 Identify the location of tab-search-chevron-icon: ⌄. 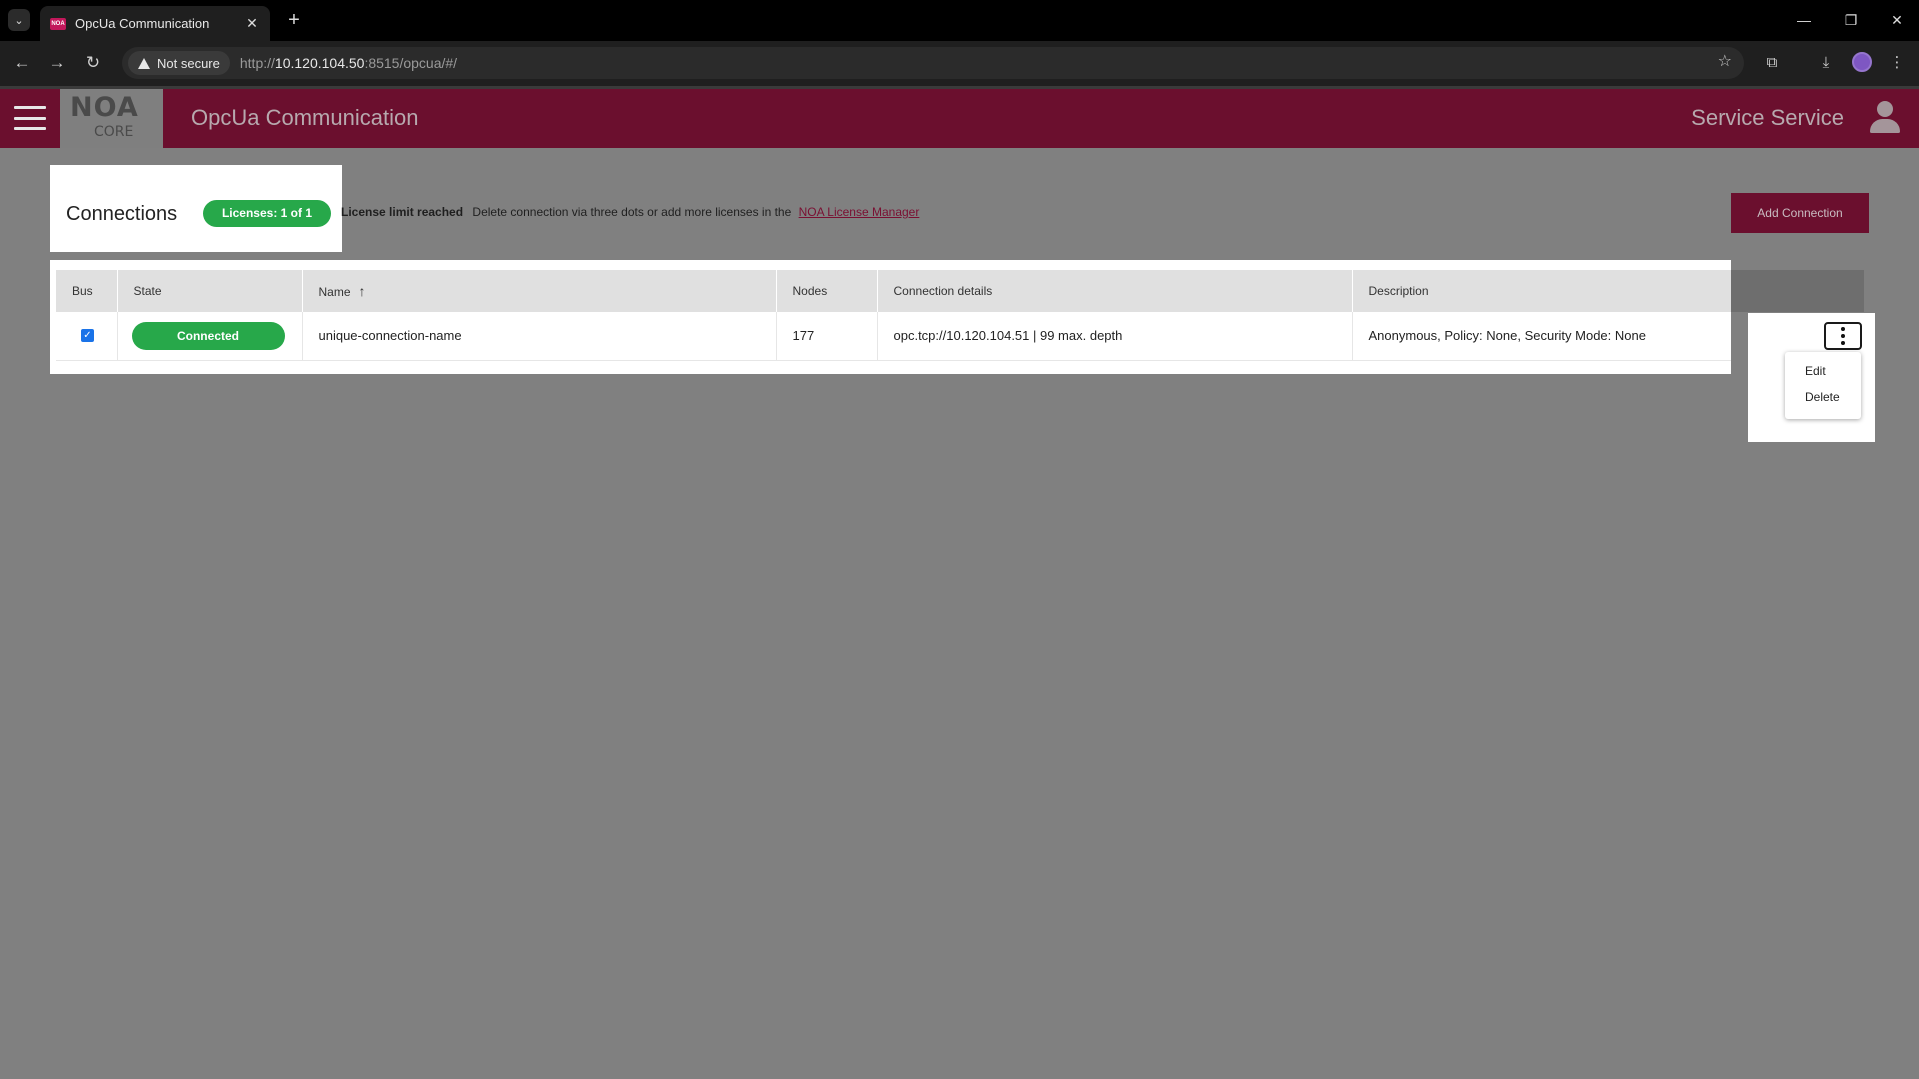
(19, 20).